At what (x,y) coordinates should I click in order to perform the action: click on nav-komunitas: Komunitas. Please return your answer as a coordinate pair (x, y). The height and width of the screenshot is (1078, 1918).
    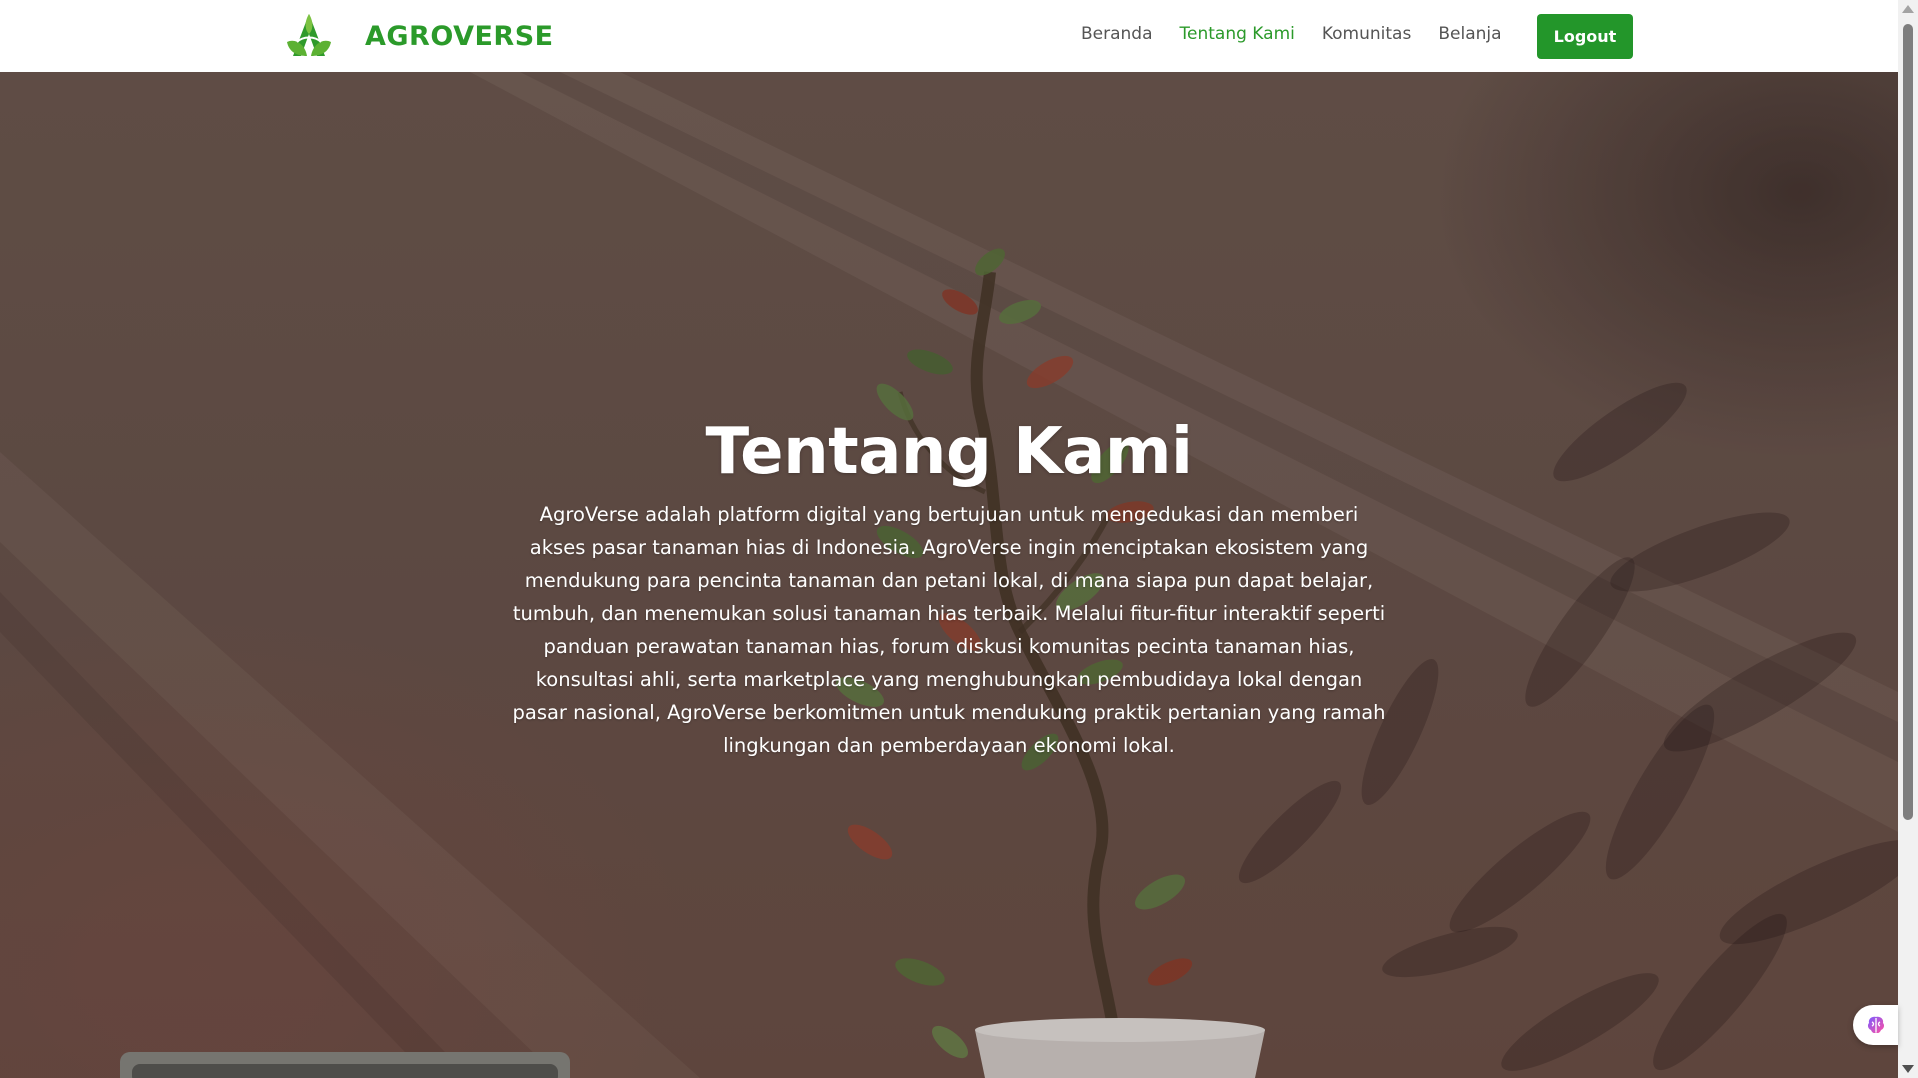
    Looking at the image, I should click on (1366, 34).